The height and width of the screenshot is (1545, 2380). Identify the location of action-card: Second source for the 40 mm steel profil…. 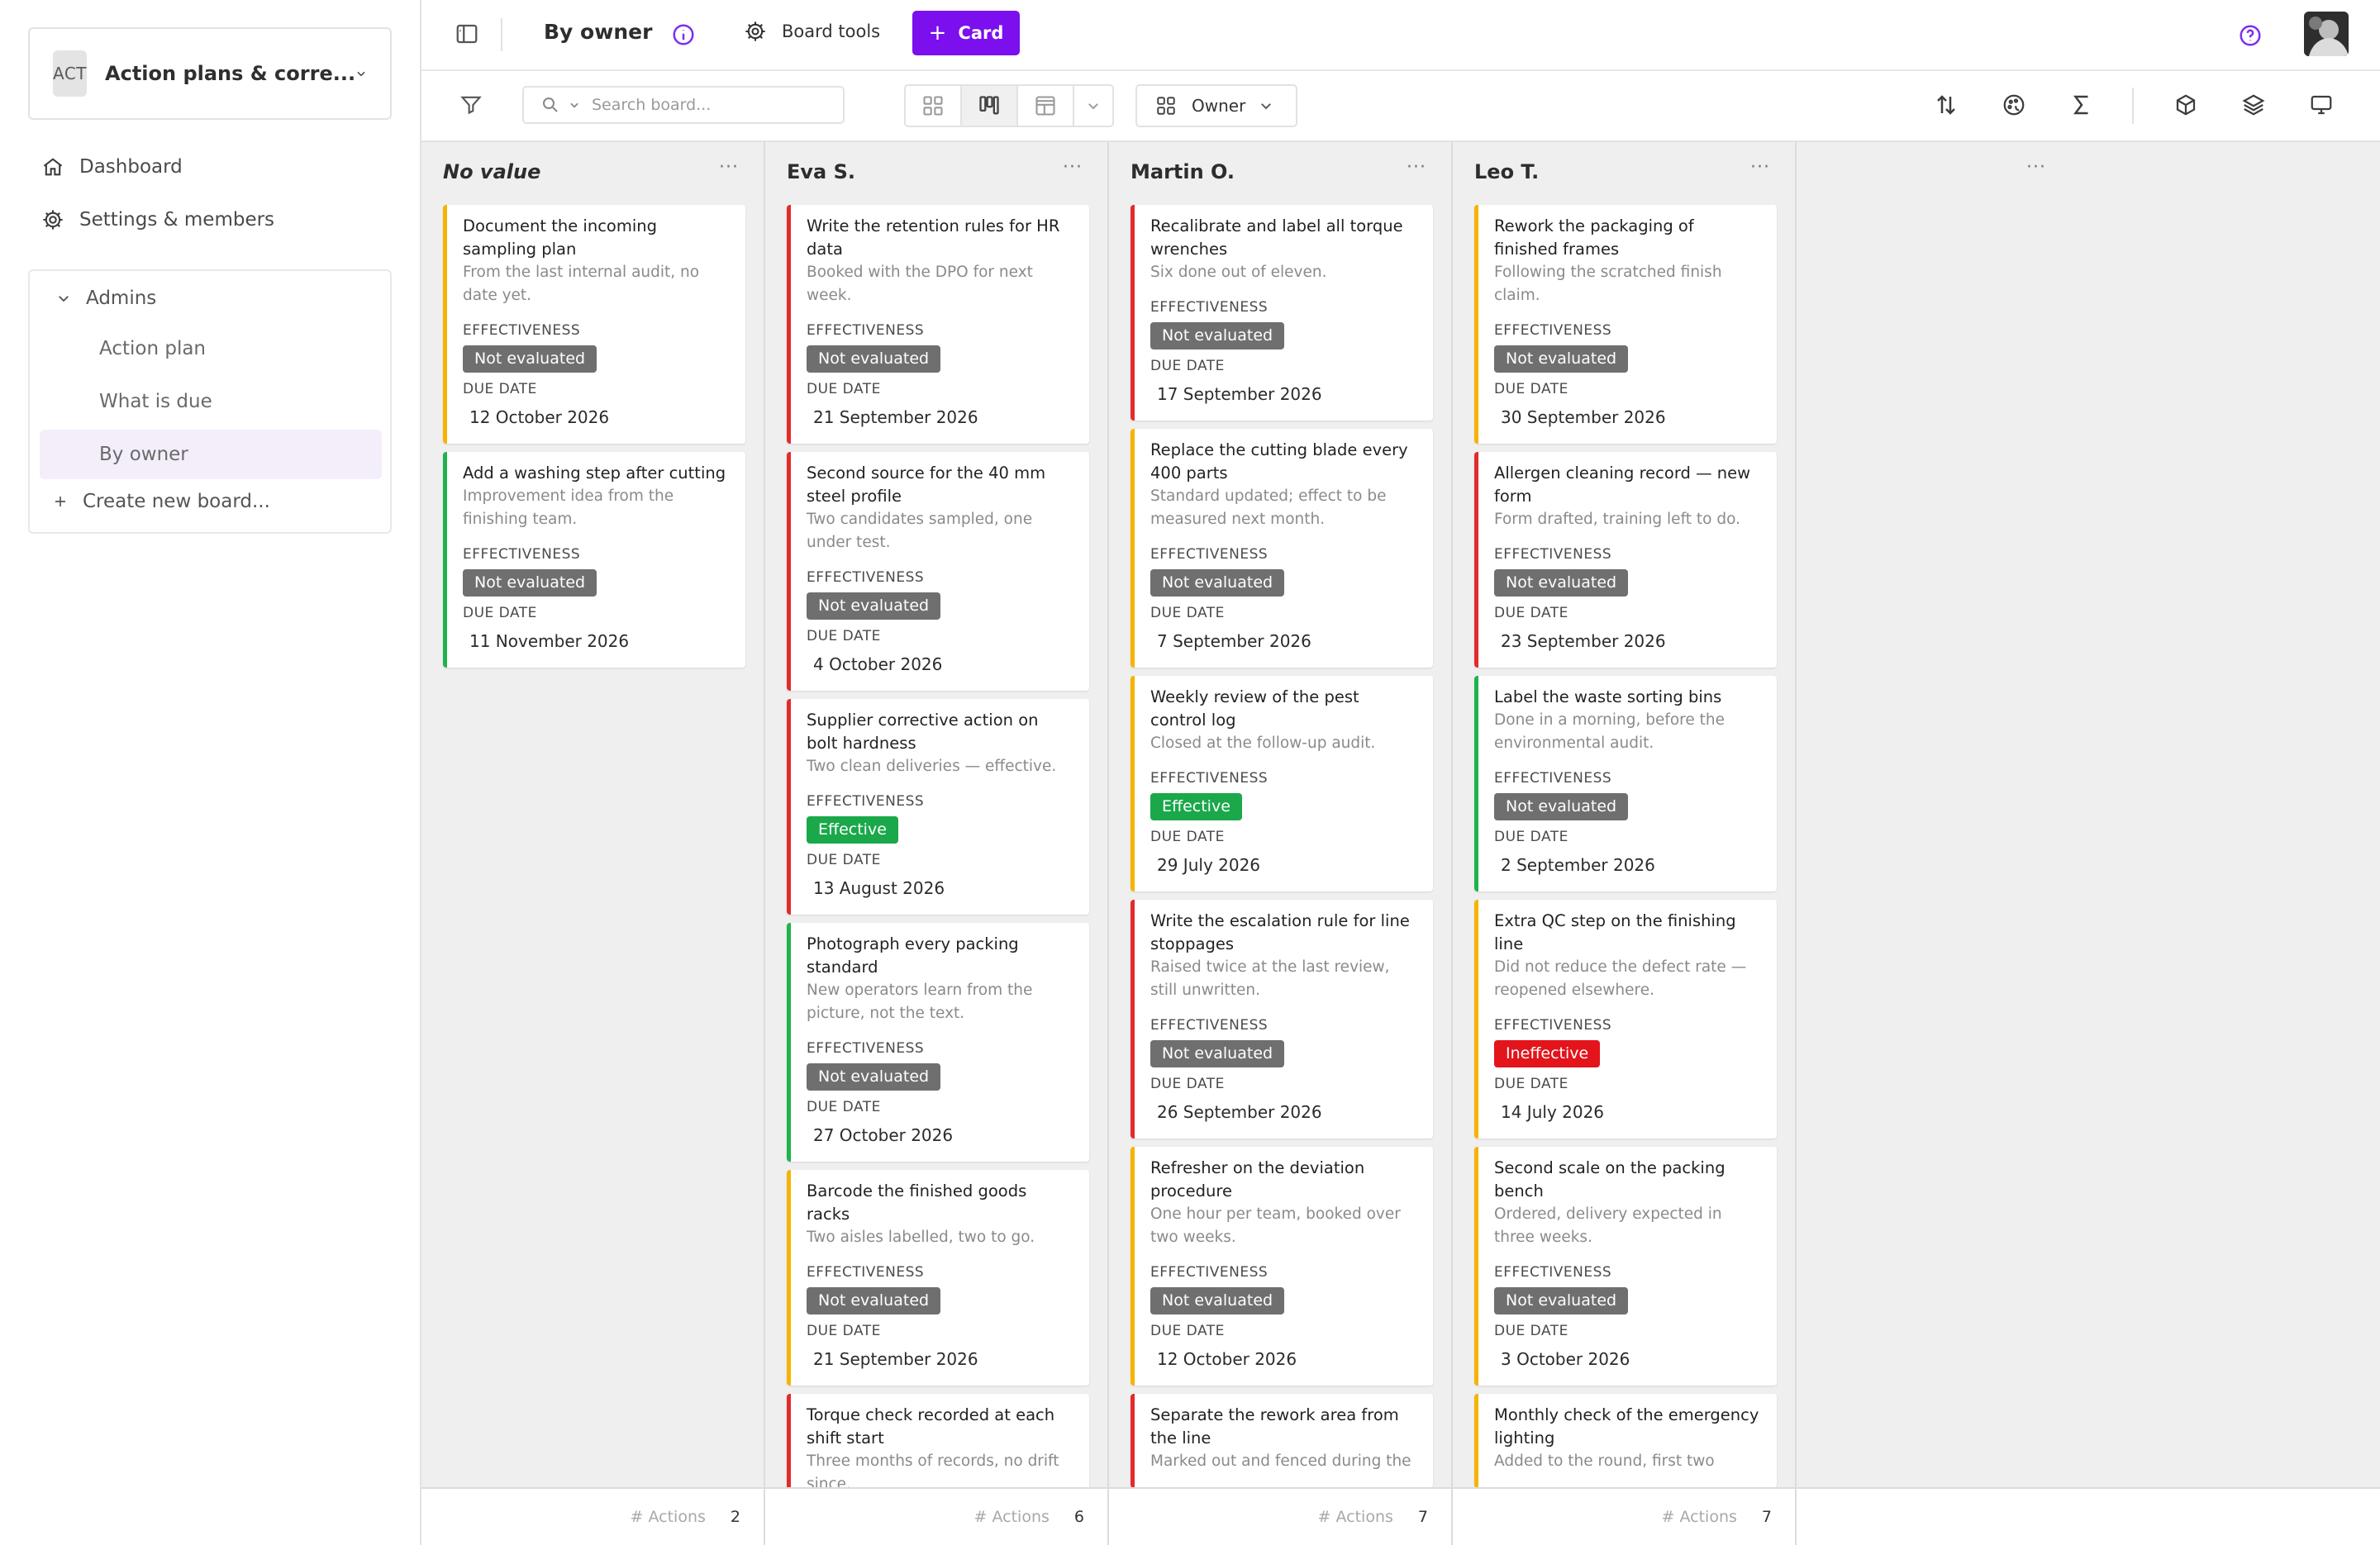
(938, 571).